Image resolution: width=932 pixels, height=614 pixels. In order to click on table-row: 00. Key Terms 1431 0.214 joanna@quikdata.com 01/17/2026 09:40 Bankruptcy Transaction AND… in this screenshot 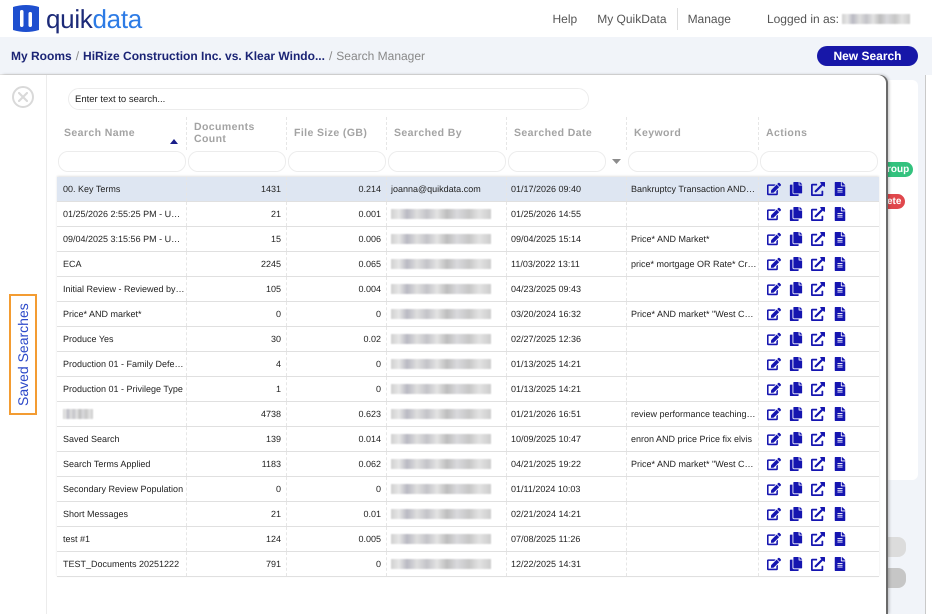, I will do `click(468, 189)`.